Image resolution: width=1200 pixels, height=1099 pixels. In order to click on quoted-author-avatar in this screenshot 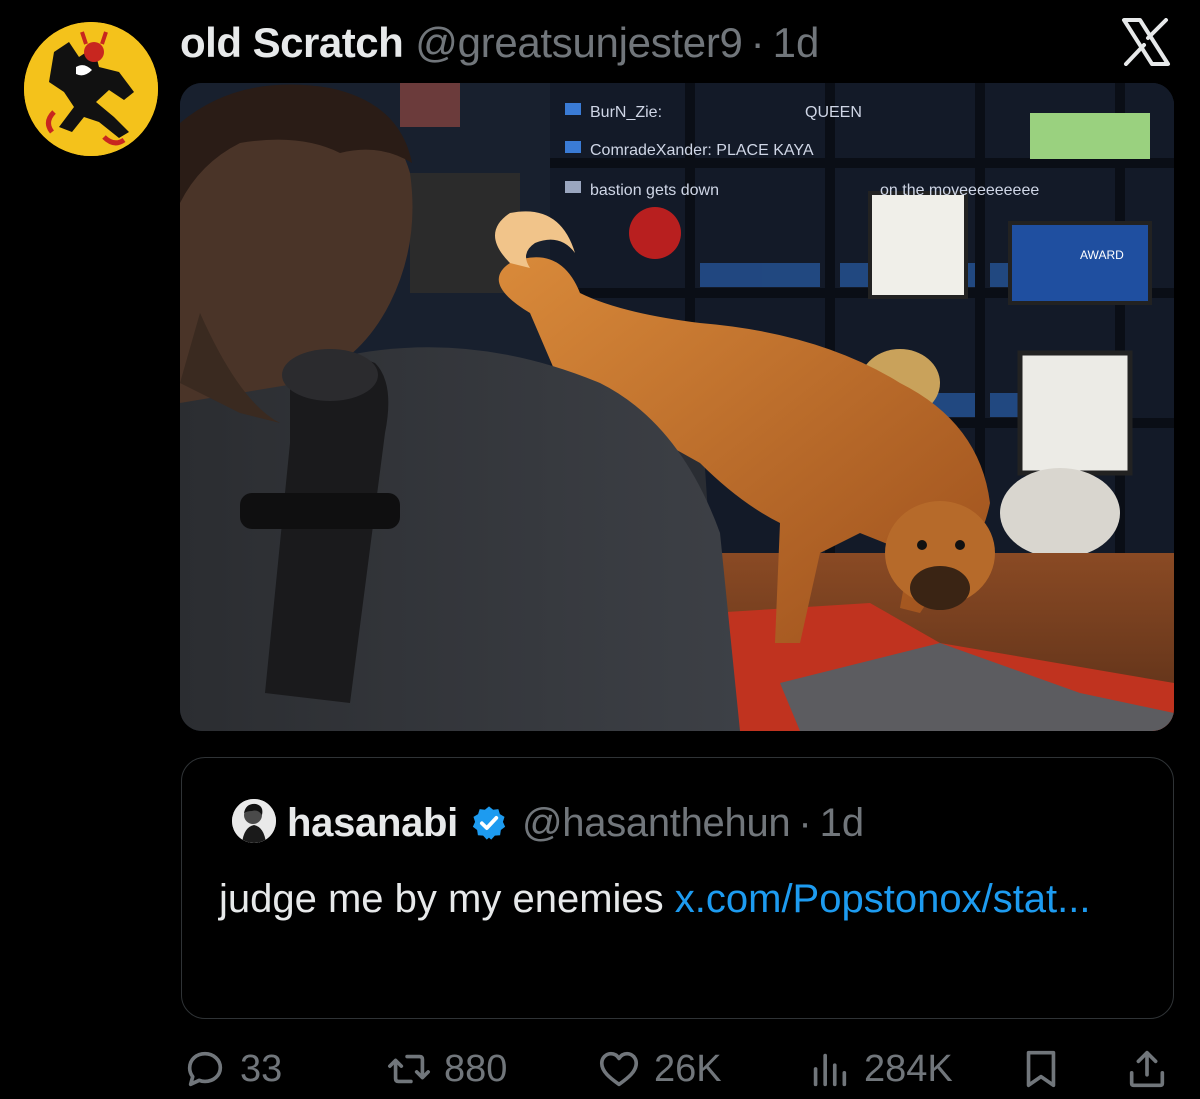, I will do `click(254, 821)`.